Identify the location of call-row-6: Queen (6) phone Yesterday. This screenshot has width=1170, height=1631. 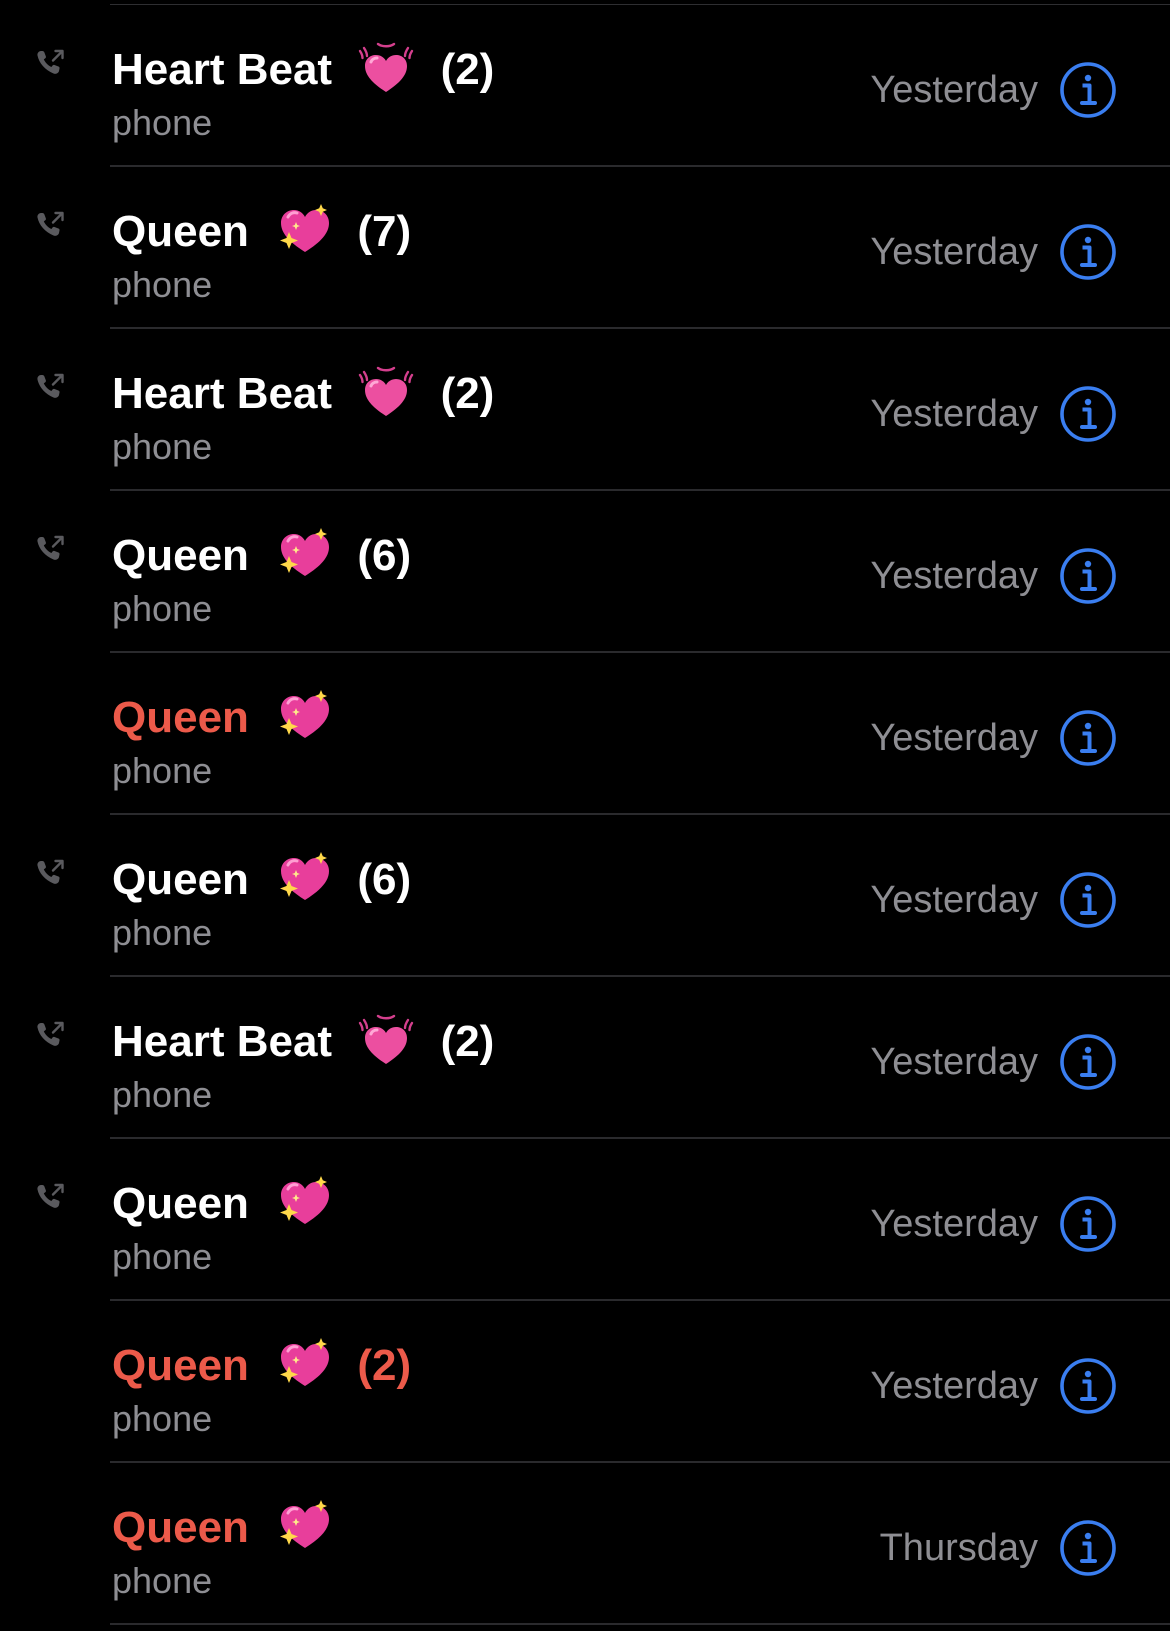
(585, 896).